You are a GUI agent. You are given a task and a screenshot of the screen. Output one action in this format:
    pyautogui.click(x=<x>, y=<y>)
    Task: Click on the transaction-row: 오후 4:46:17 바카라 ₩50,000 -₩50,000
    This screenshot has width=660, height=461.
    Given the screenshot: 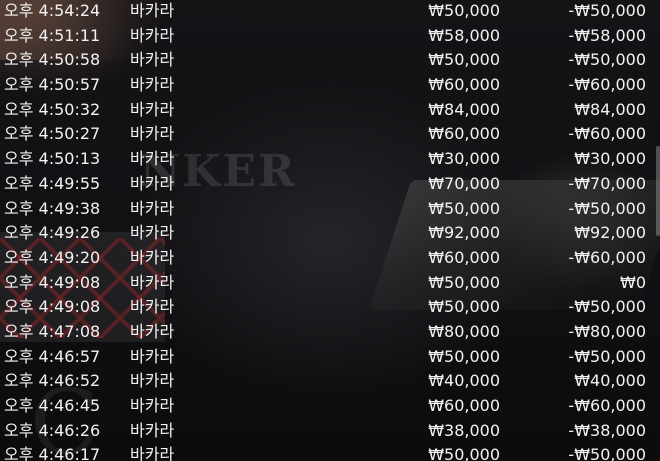 What is the action you would take?
    pyautogui.click(x=330, y=452)
    